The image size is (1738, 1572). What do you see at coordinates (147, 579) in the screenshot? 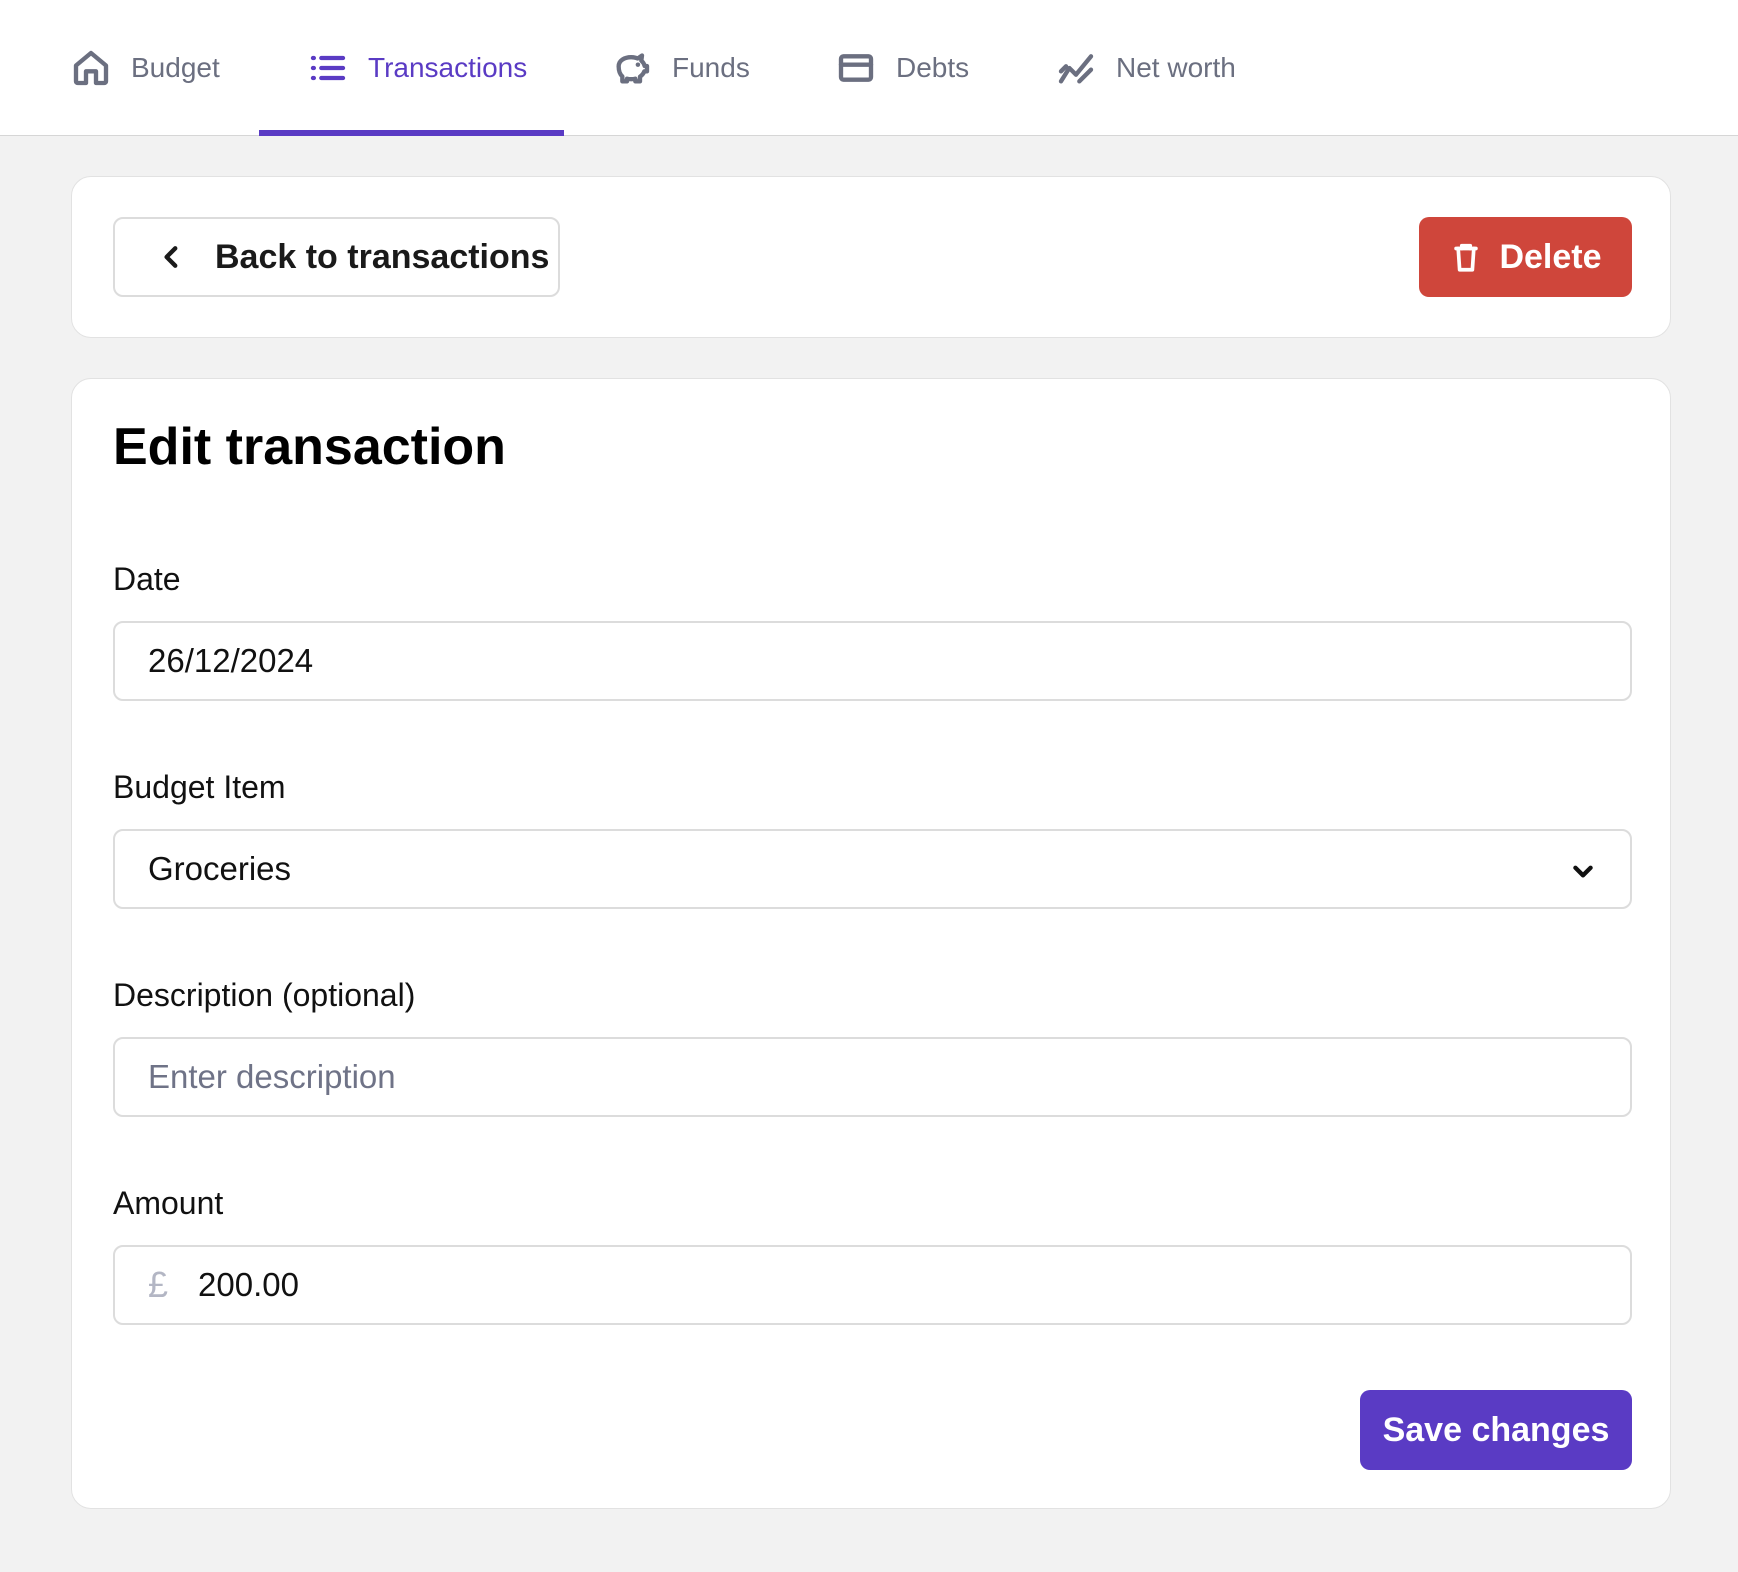
I see `date-label: Date` at bounding box center [147, 579].